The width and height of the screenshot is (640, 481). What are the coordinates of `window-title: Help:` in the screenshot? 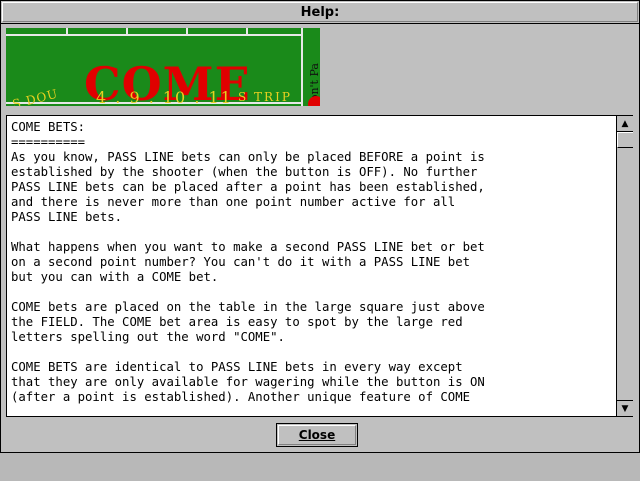 It's located at (320, 12).